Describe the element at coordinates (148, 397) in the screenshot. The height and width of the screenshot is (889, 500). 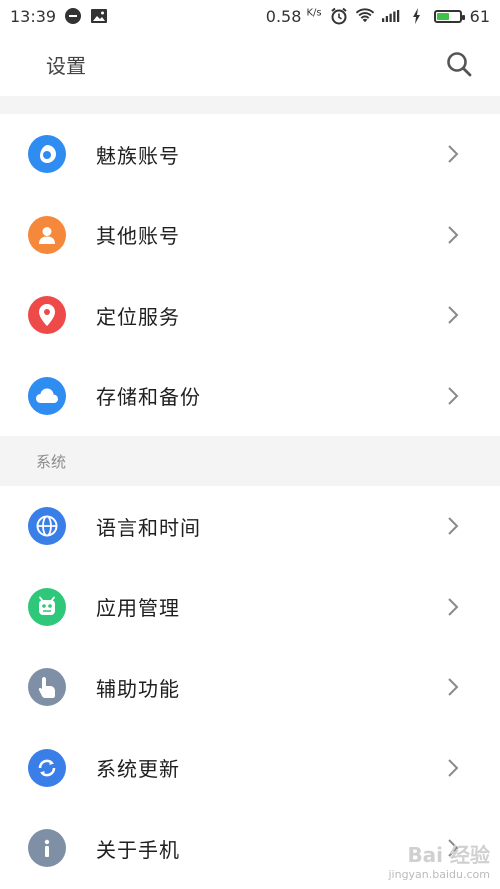
I see `item-label: 存储和备份` at that location.